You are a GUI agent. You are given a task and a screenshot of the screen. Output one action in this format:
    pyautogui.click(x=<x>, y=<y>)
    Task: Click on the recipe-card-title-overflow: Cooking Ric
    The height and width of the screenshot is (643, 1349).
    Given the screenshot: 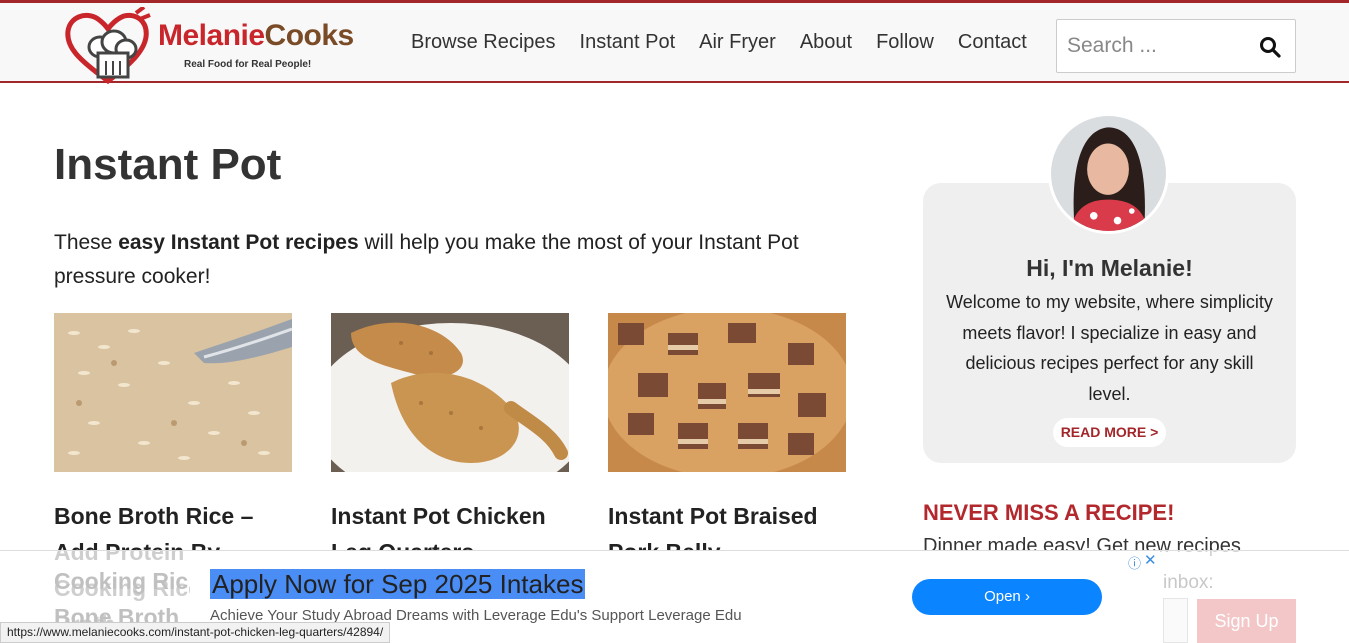 What is the action you would take?
    pyautogui.click(x=121, y=581)
    